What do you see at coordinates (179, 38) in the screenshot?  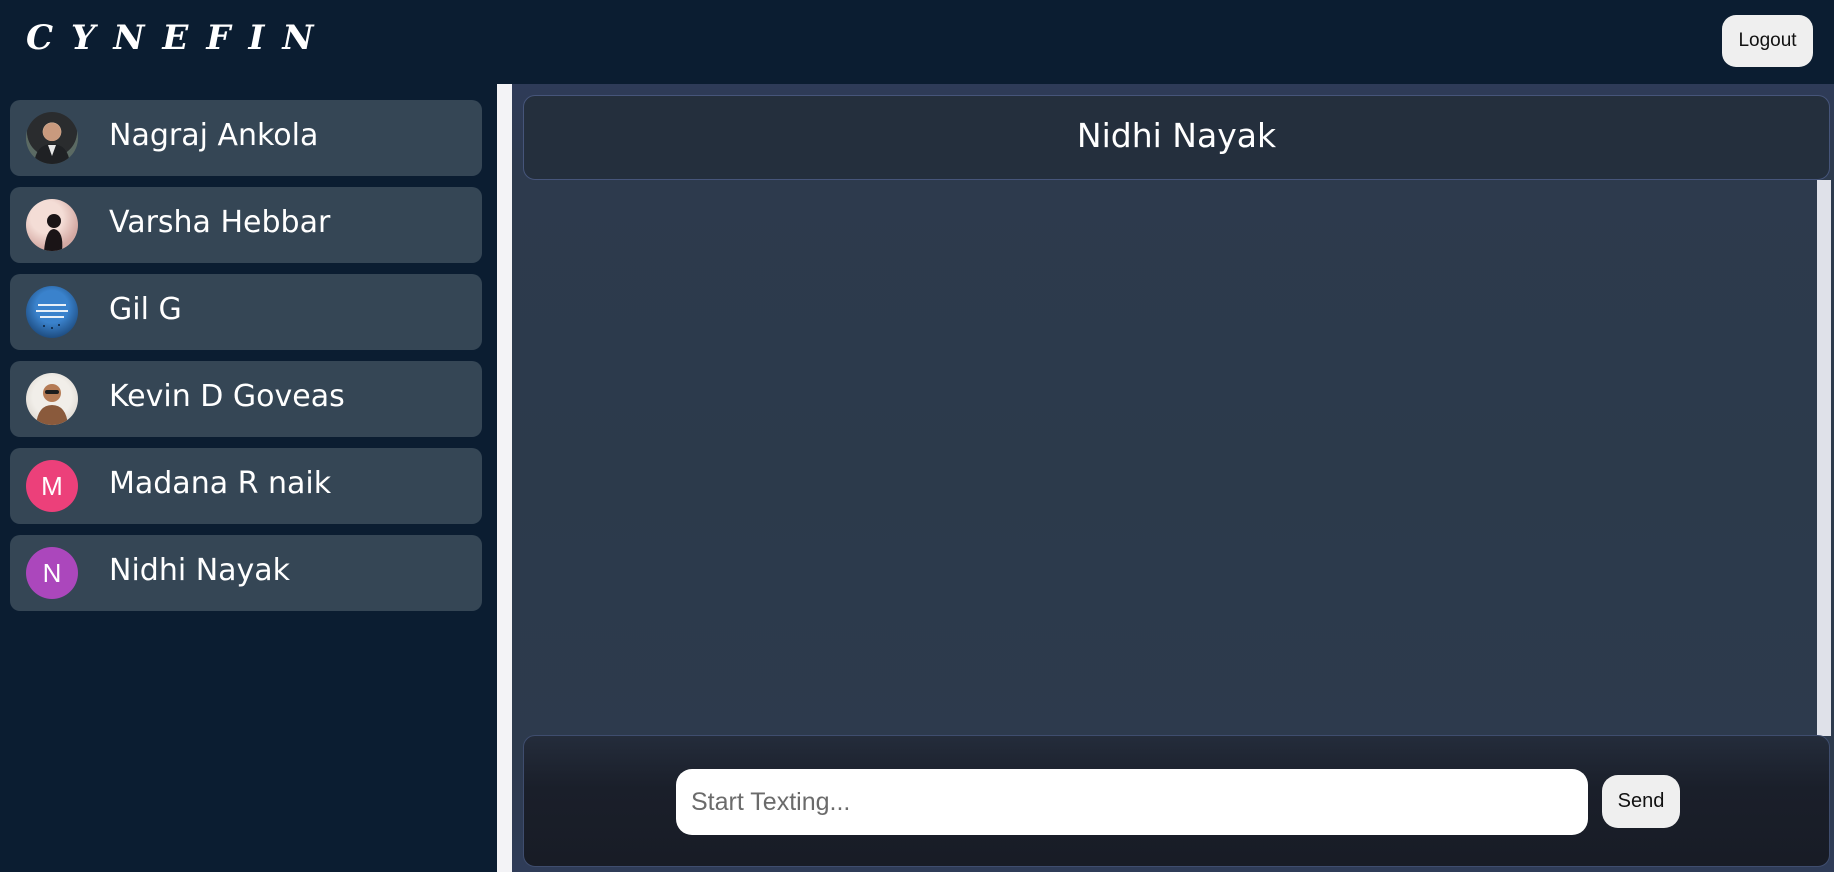 I see `app-logo: CYNEFIN` at bounding box center [179, 38].